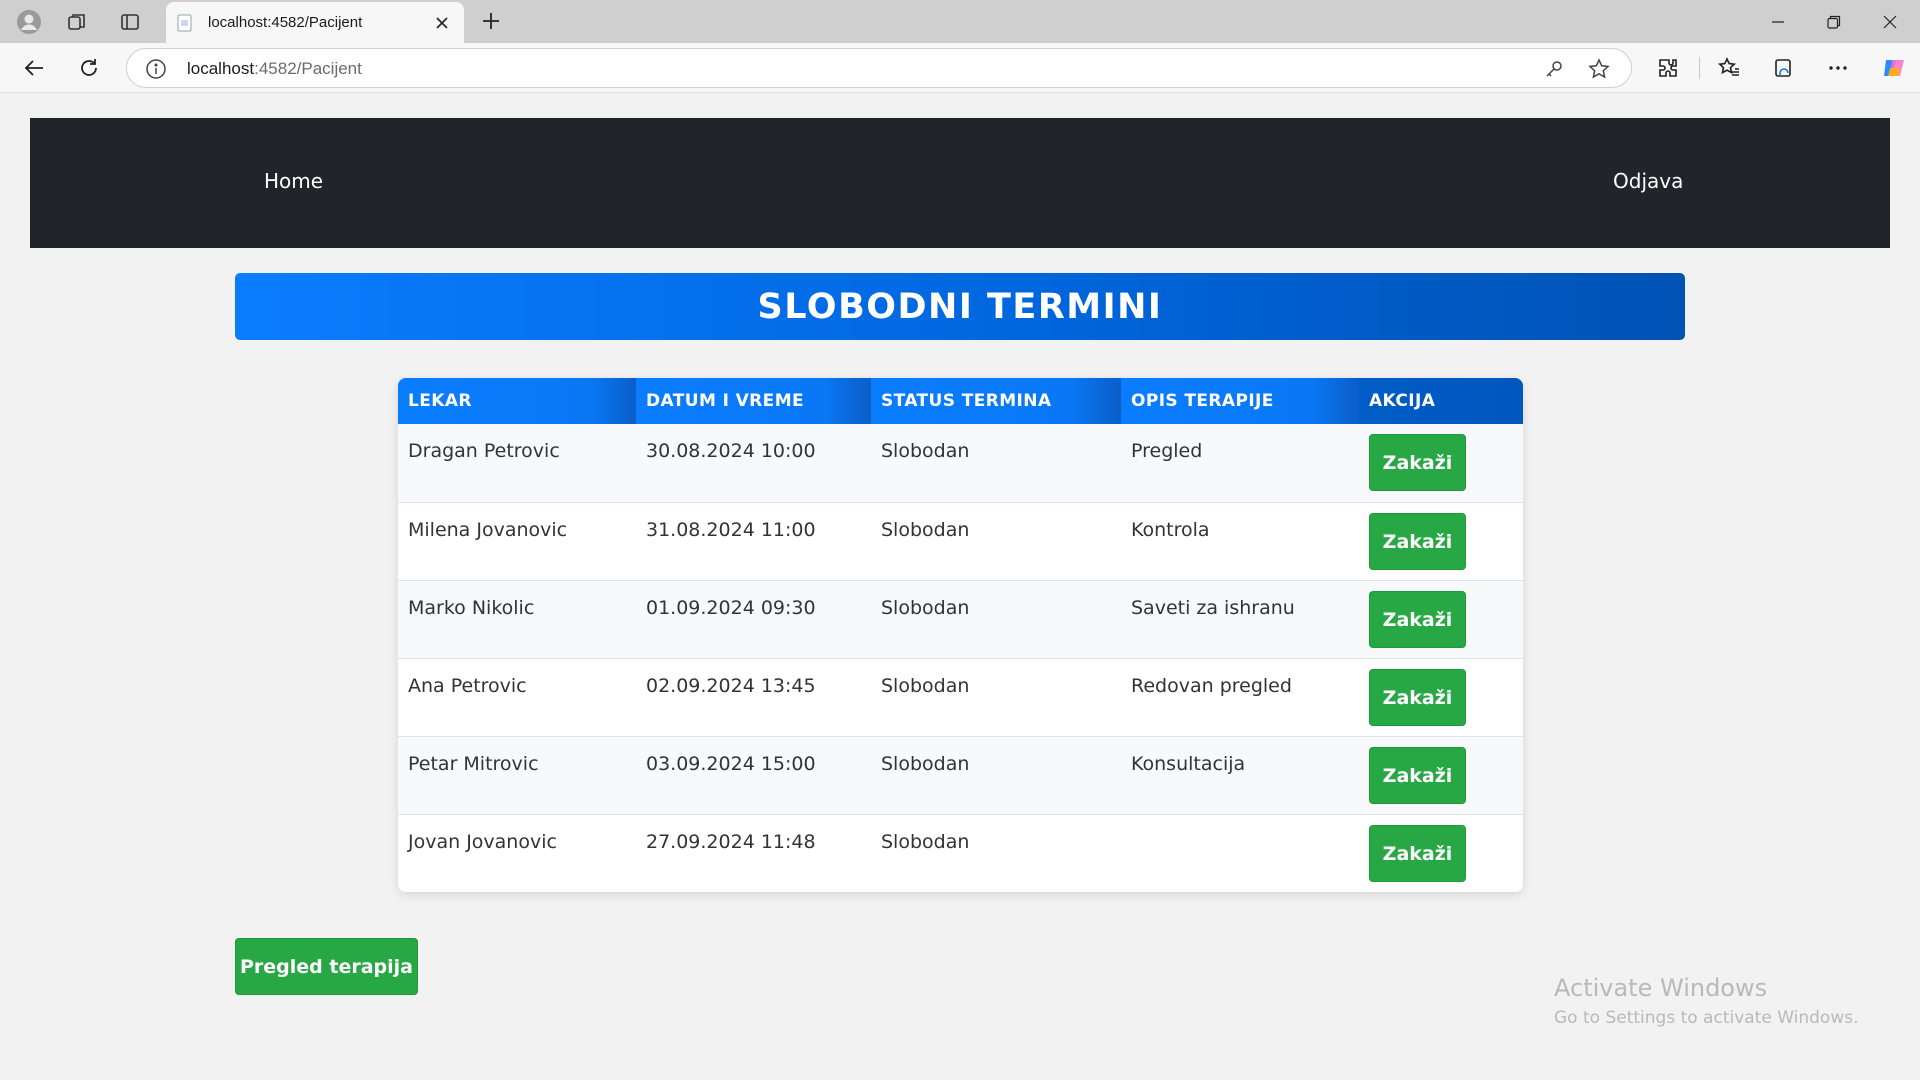  What do you see at coordinates (731, 607) in the screenshot?
I see `datetime-cell: 01.09.2024 09:30` at bounding box center [731, 607].